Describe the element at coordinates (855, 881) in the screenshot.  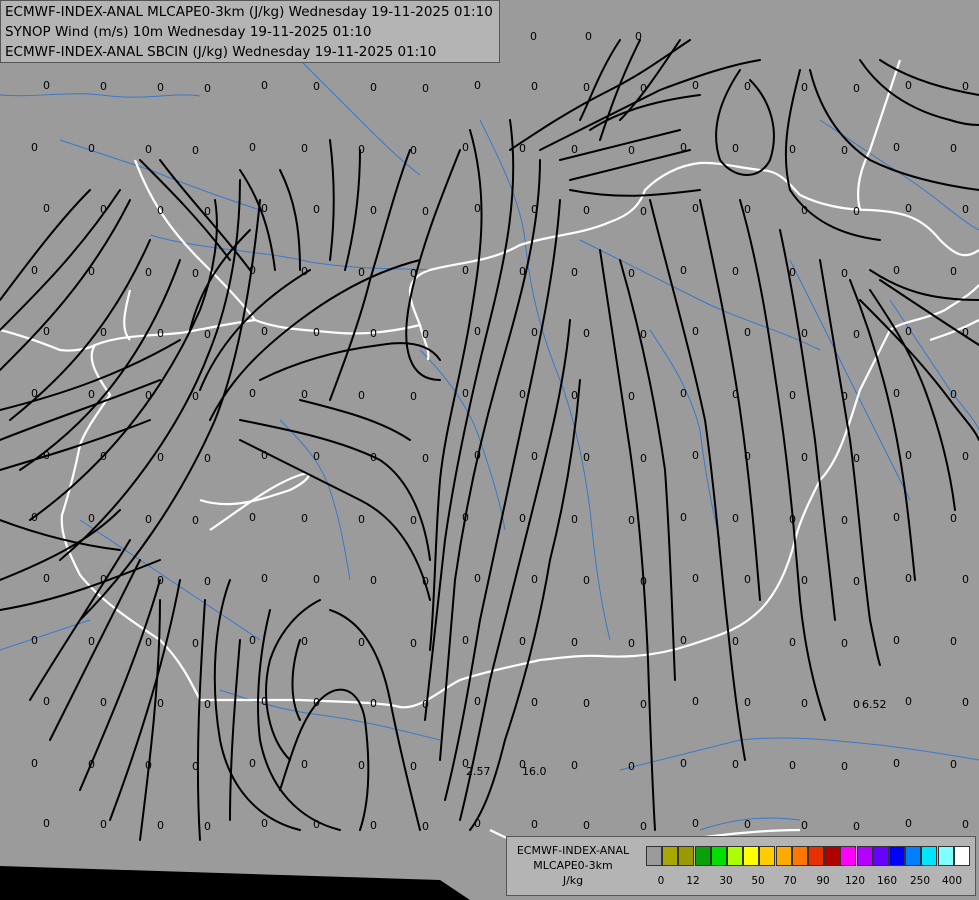
I see `legend-tick-label: 120` at that location.